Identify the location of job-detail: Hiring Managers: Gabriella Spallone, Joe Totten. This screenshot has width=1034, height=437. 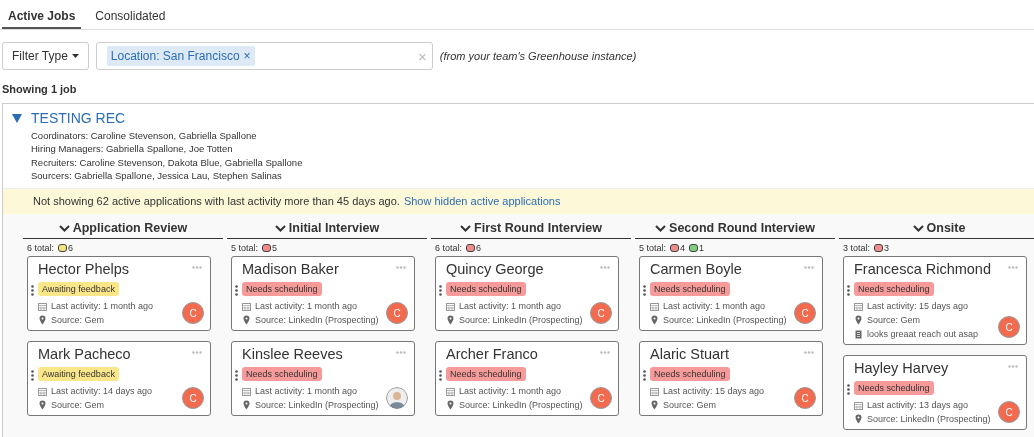
(132, 149).